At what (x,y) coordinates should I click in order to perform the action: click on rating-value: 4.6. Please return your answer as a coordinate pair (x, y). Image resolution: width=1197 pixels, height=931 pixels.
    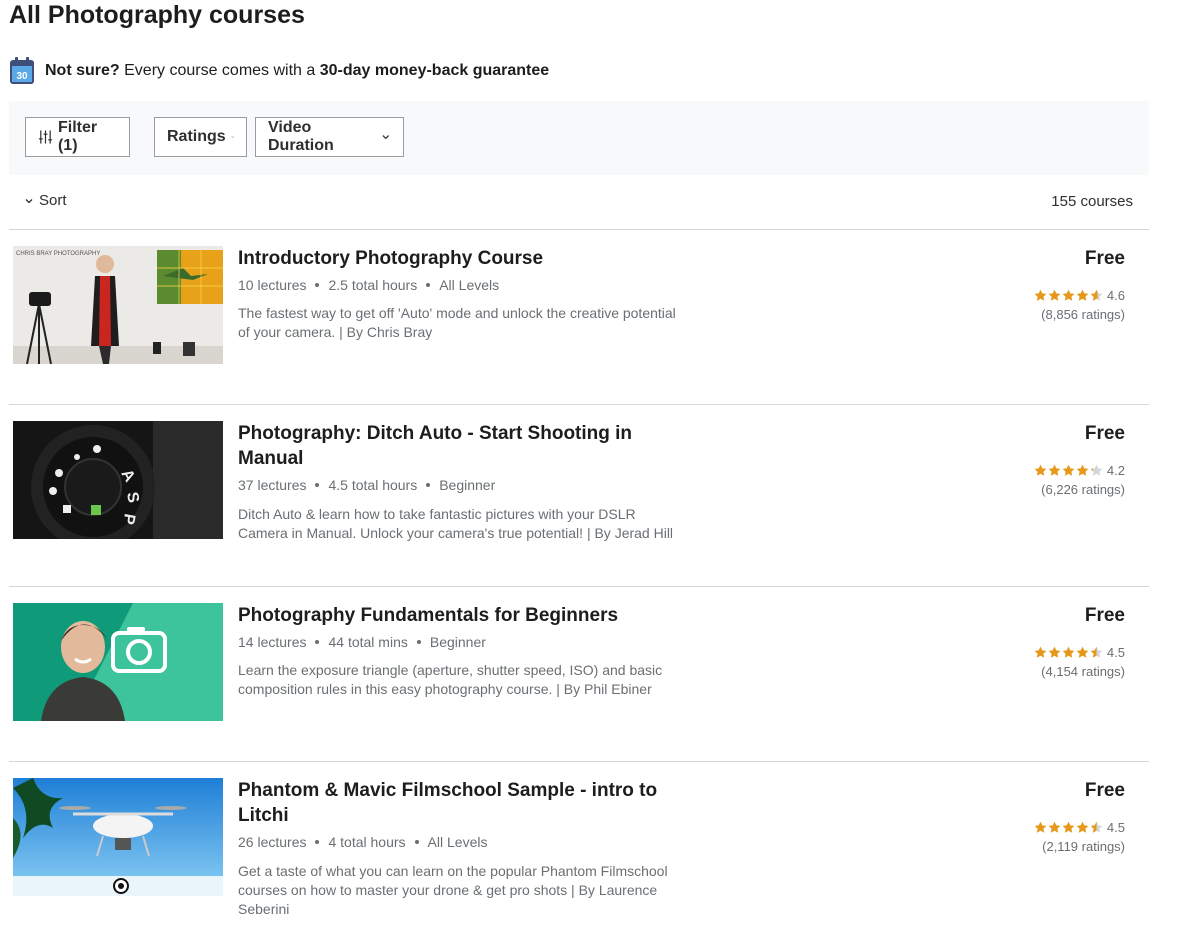
    Looking at the image, I should click on (1115, 295).